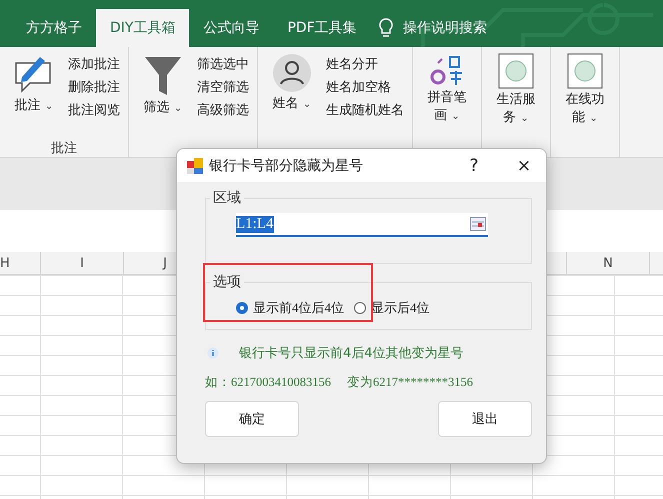 The image size is (663, 499). I want to click on dialog-title: 银行卡号部分隐藏为星号, so click(286, 165).